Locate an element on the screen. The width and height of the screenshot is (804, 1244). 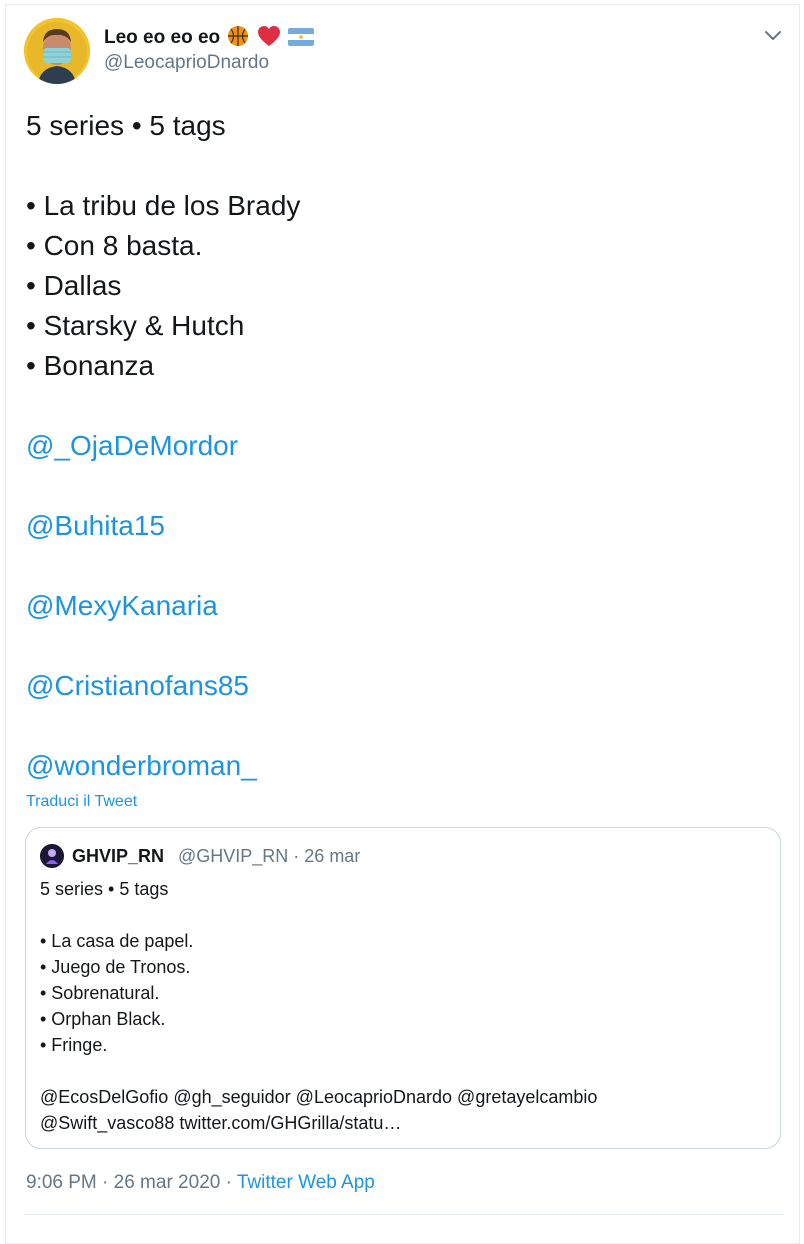
quoted-line: • Juego de Tronos. is located at coordinates (115, 967).